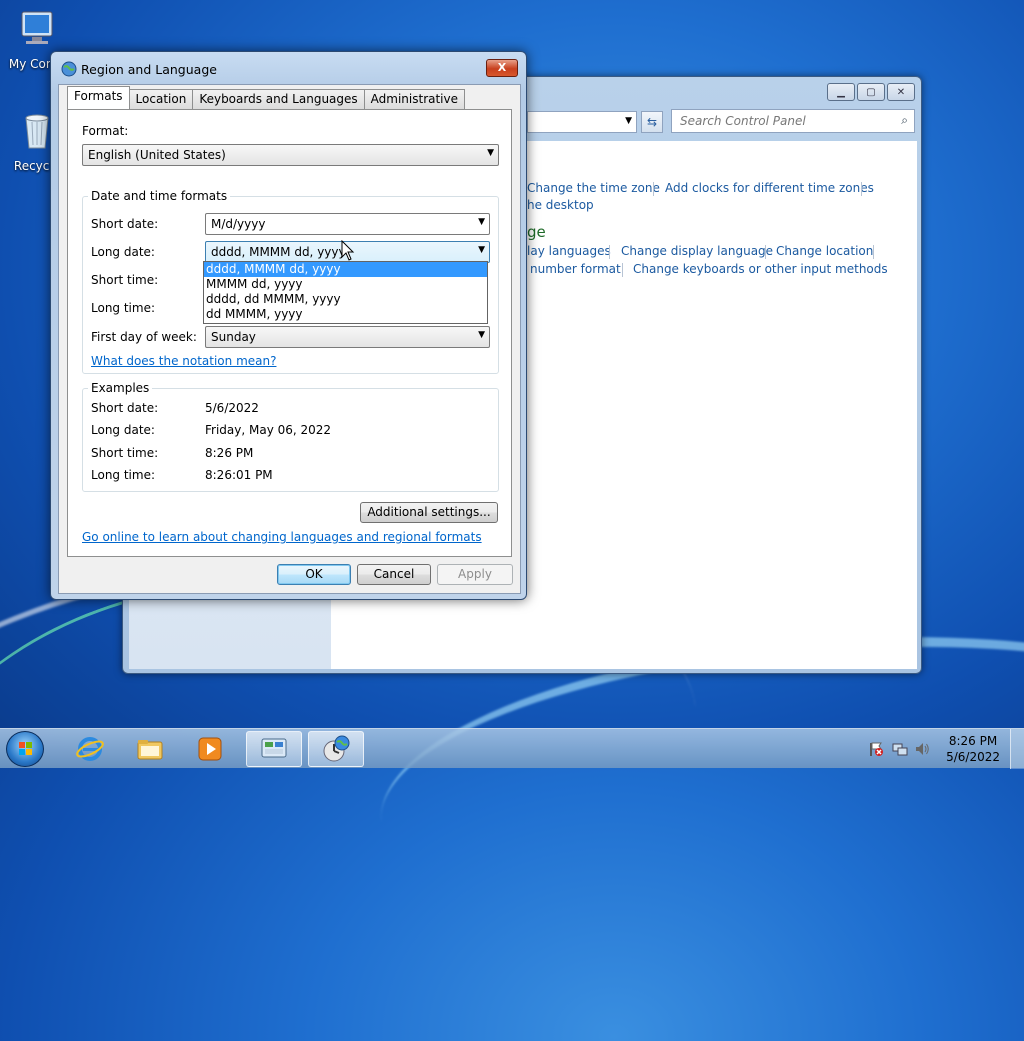  I want to click on close-icon: ✕, so click(901, 92).